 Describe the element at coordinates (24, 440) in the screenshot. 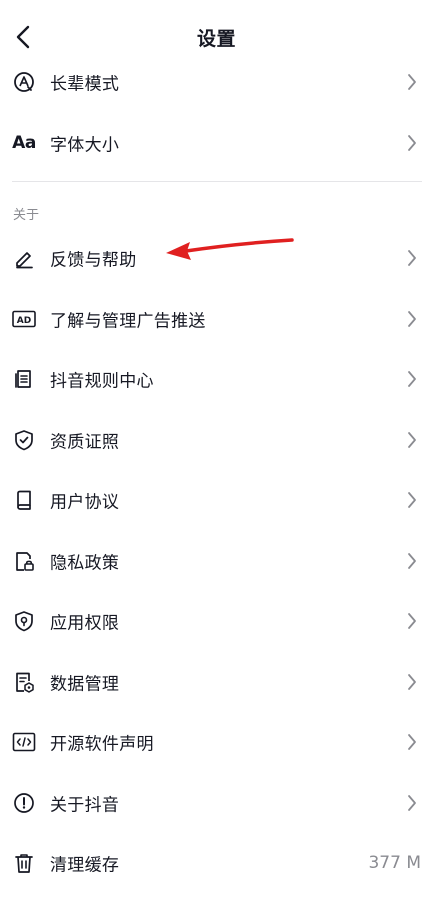

I see `shield-check-icon` at that location.